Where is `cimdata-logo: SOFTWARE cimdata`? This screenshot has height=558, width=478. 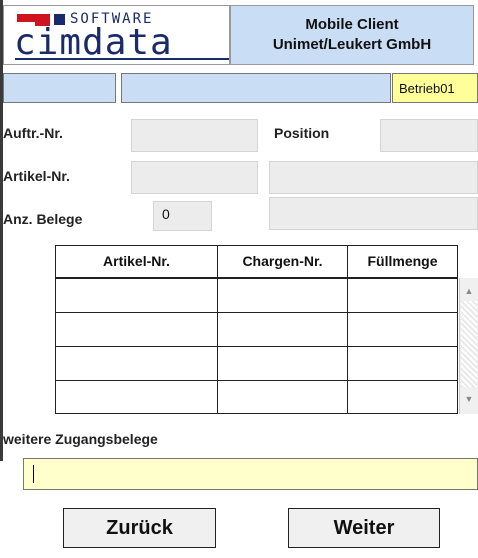 cimdata-logo: SOFTWARE cimdata is located at coordinates (116, 35).